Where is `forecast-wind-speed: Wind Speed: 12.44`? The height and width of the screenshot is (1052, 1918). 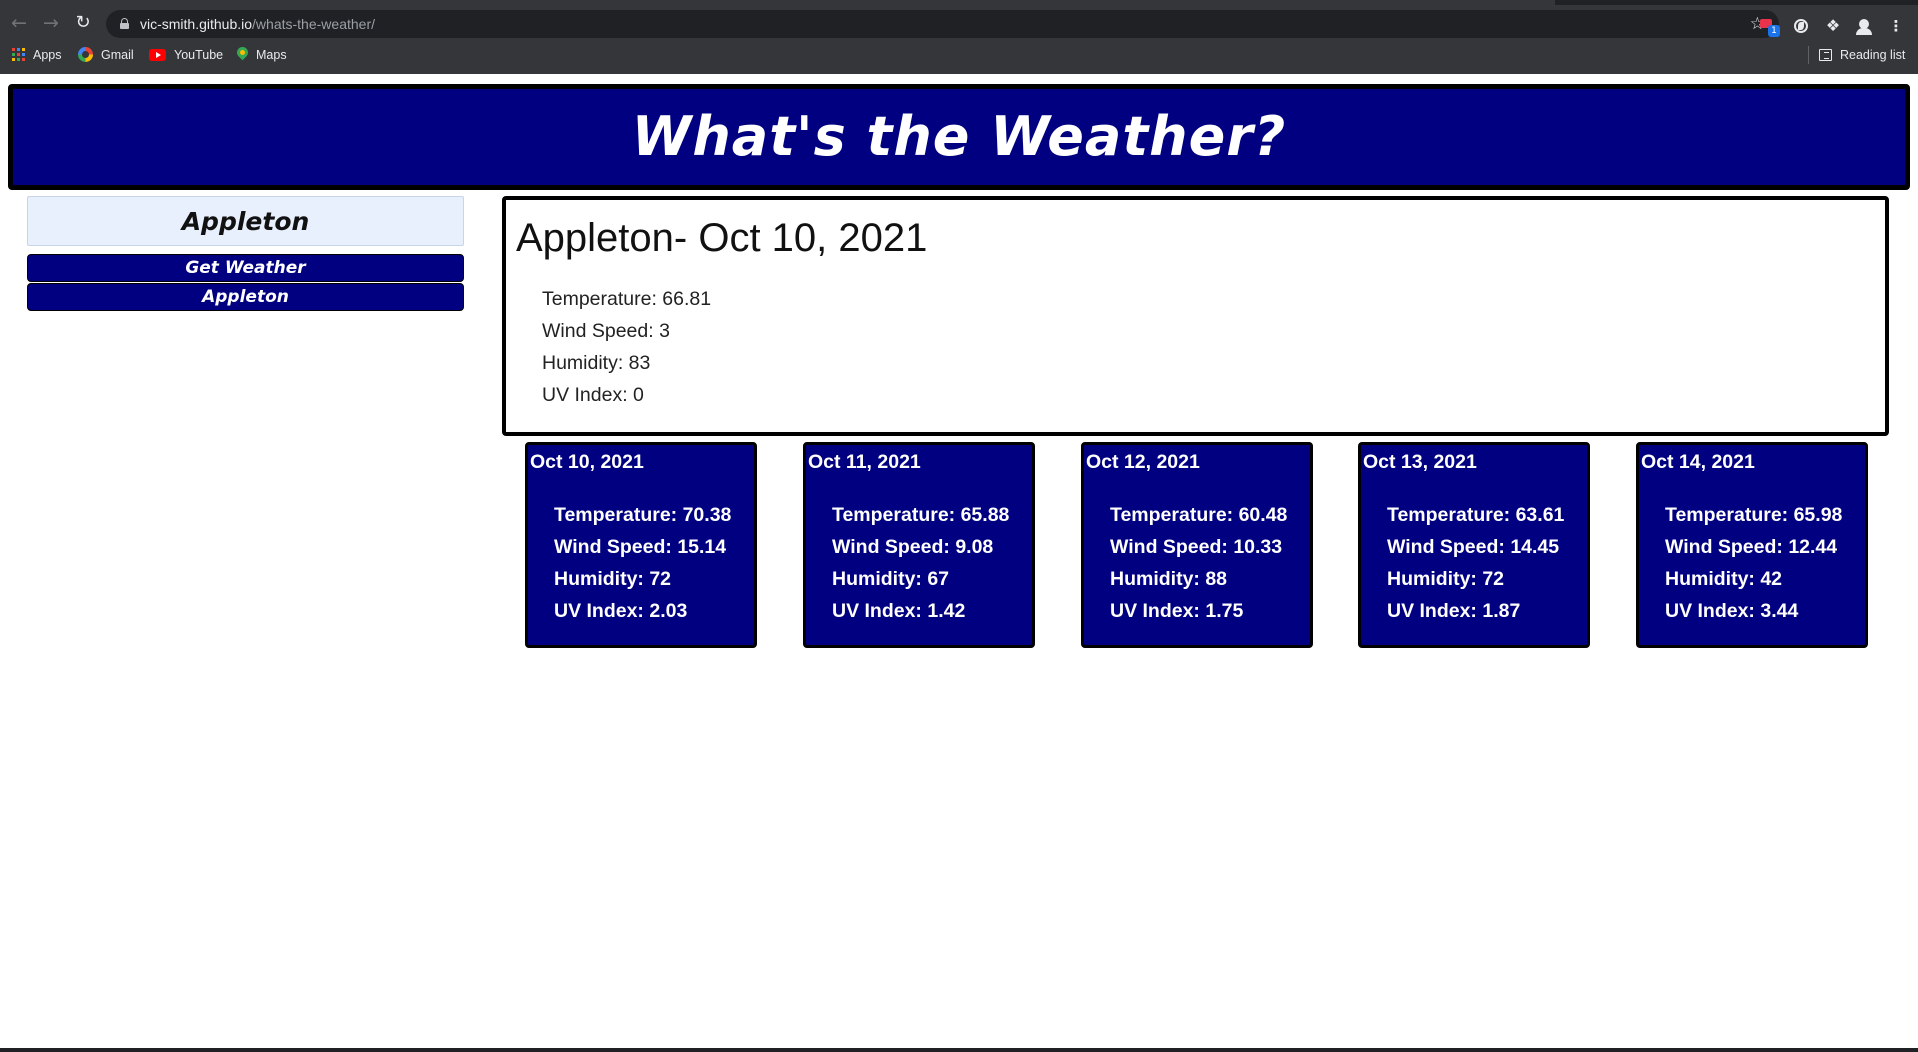 forecast-wind-speed: Wind Speed: 12.44 is located at coordinates (1751, 547).